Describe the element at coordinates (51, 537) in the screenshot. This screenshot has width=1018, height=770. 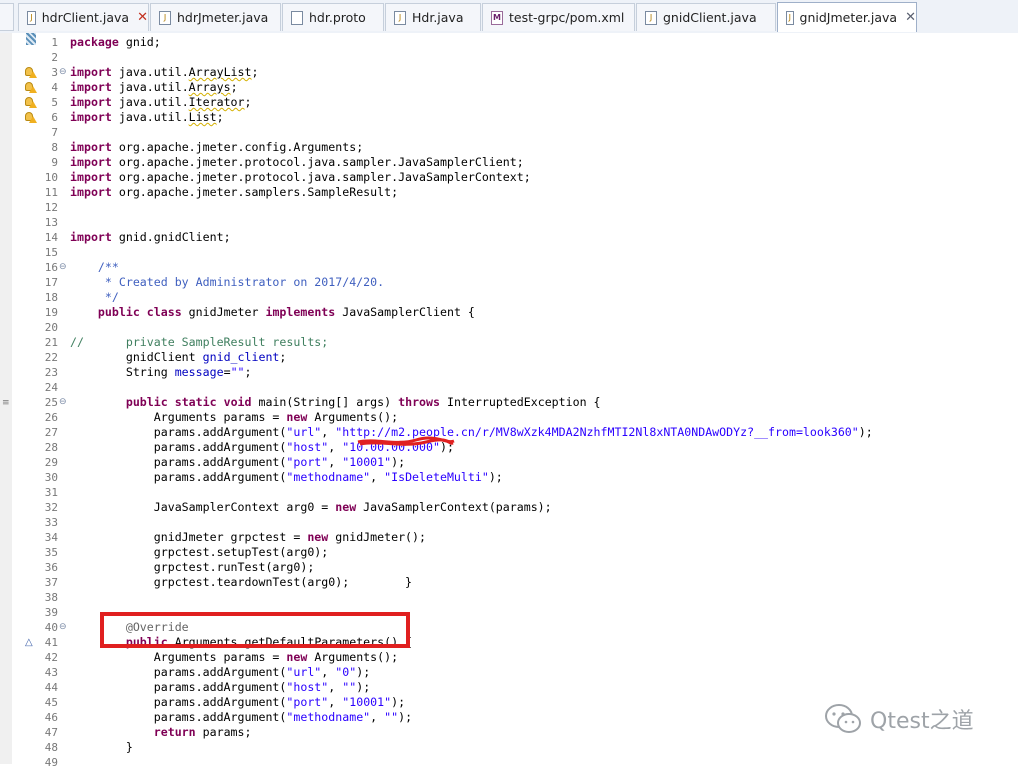
I see `line-number: 34` at that location.